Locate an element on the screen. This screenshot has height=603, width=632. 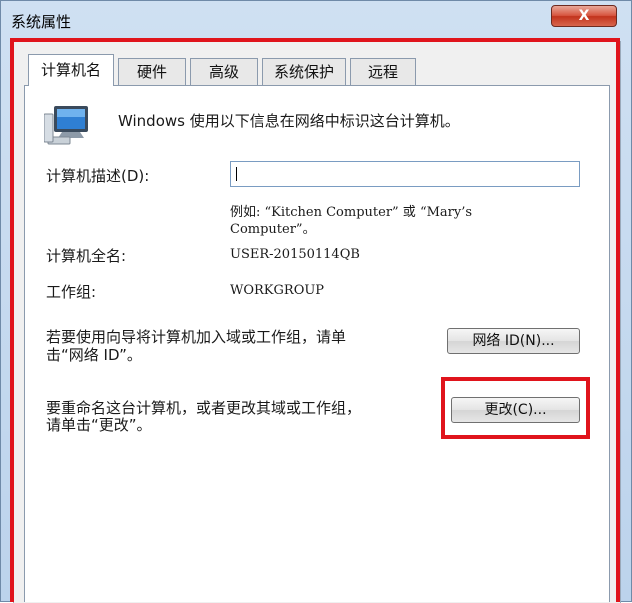
window-title: 系统属性 is located at coordinates (41, 22).